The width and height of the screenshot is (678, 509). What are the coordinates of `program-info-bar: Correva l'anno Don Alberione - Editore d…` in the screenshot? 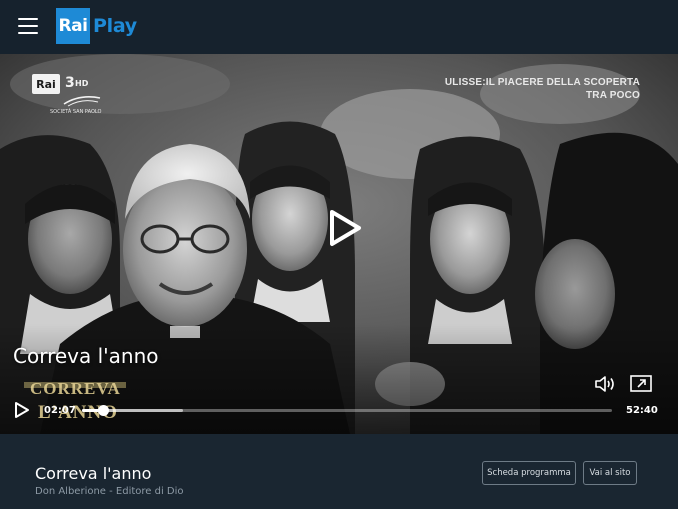 It's located at (339, 471).